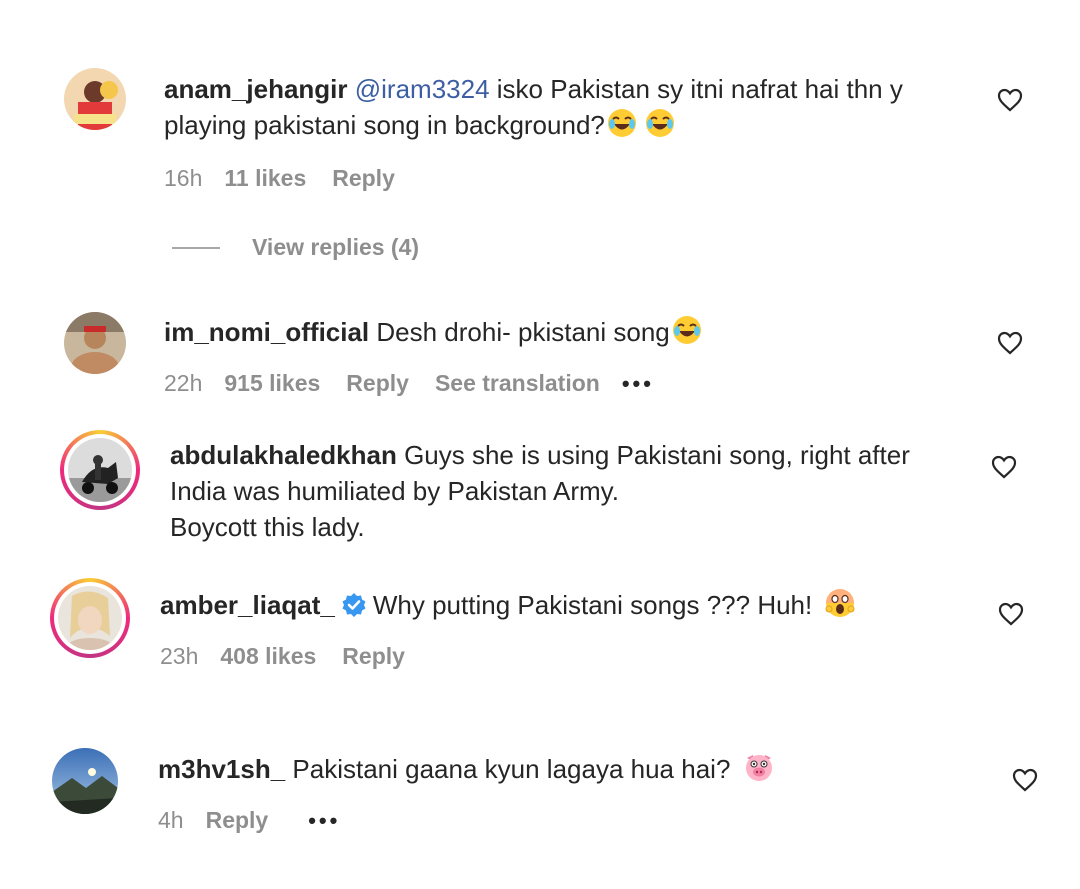  What do you see at coordinates (183, 383) in the screenshot?
I see `timestamp: 22h` at bounding box center [183, 383].